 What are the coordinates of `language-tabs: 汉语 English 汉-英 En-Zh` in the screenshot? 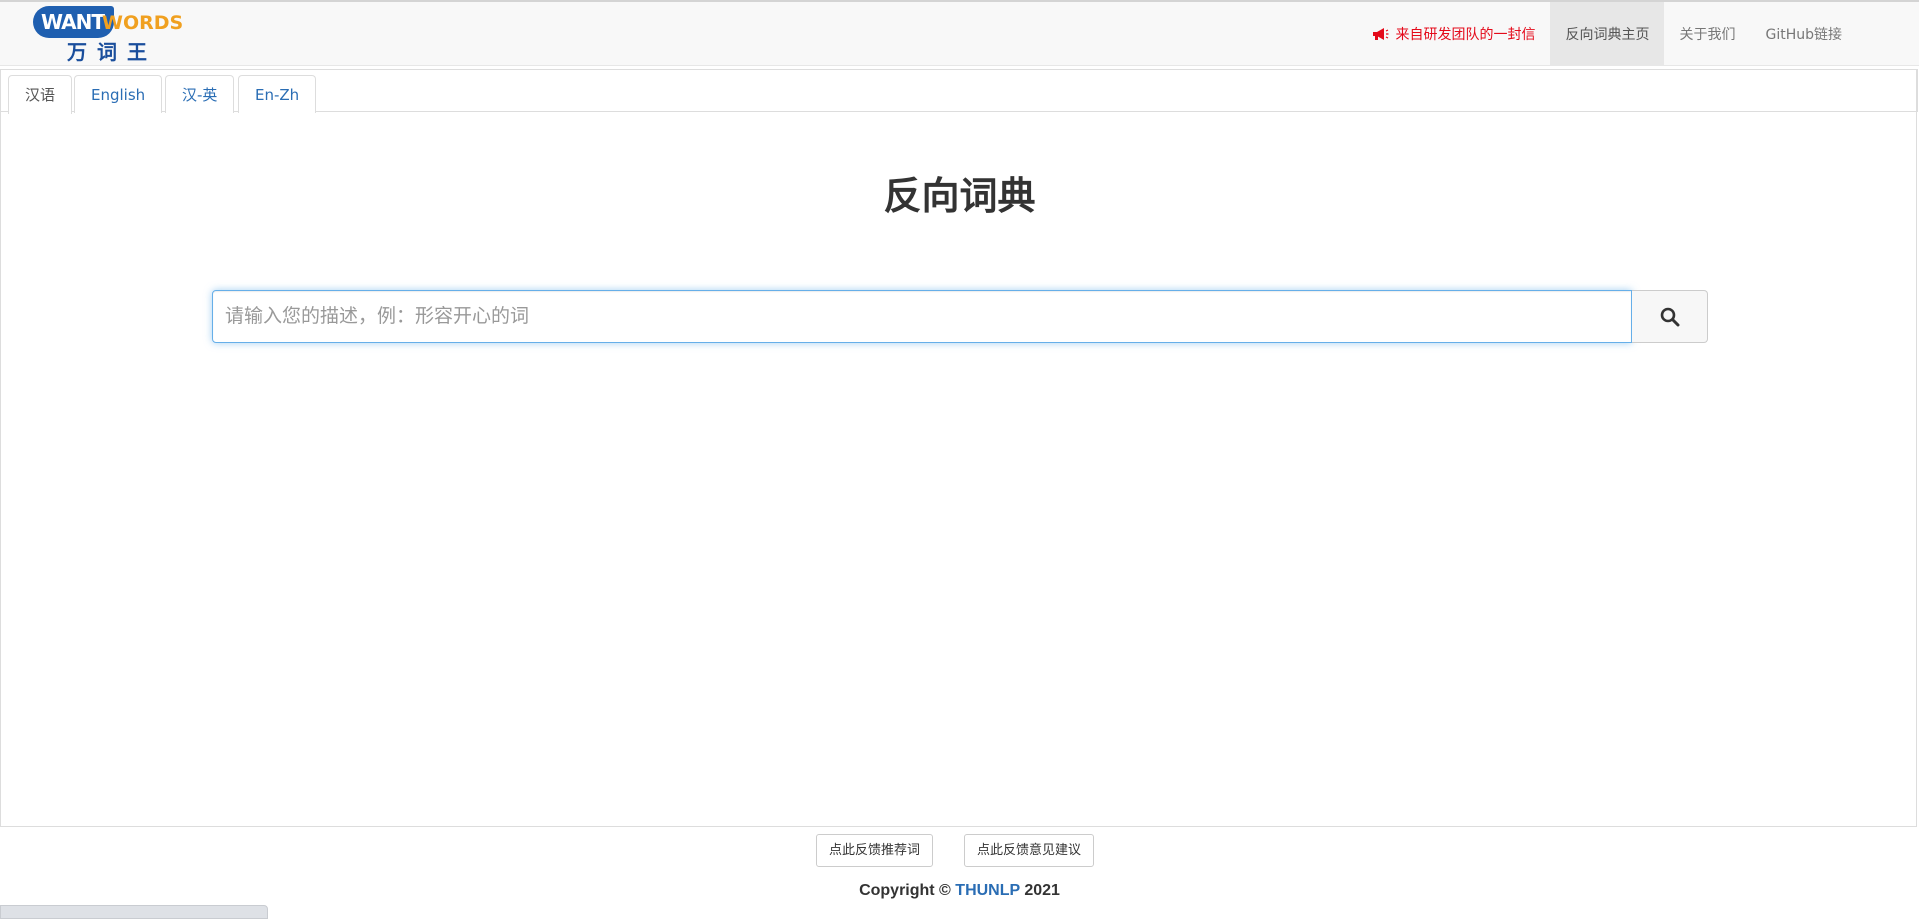 It's located at (959, 91).